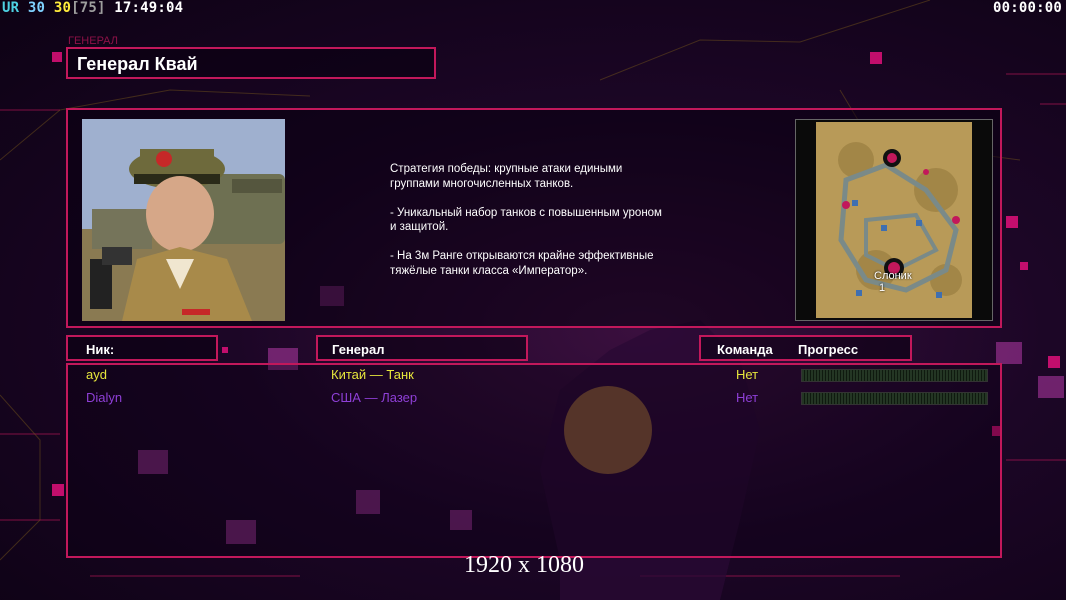  I want to click on general-title-panel: Генерал Квай, so click(251, 63).